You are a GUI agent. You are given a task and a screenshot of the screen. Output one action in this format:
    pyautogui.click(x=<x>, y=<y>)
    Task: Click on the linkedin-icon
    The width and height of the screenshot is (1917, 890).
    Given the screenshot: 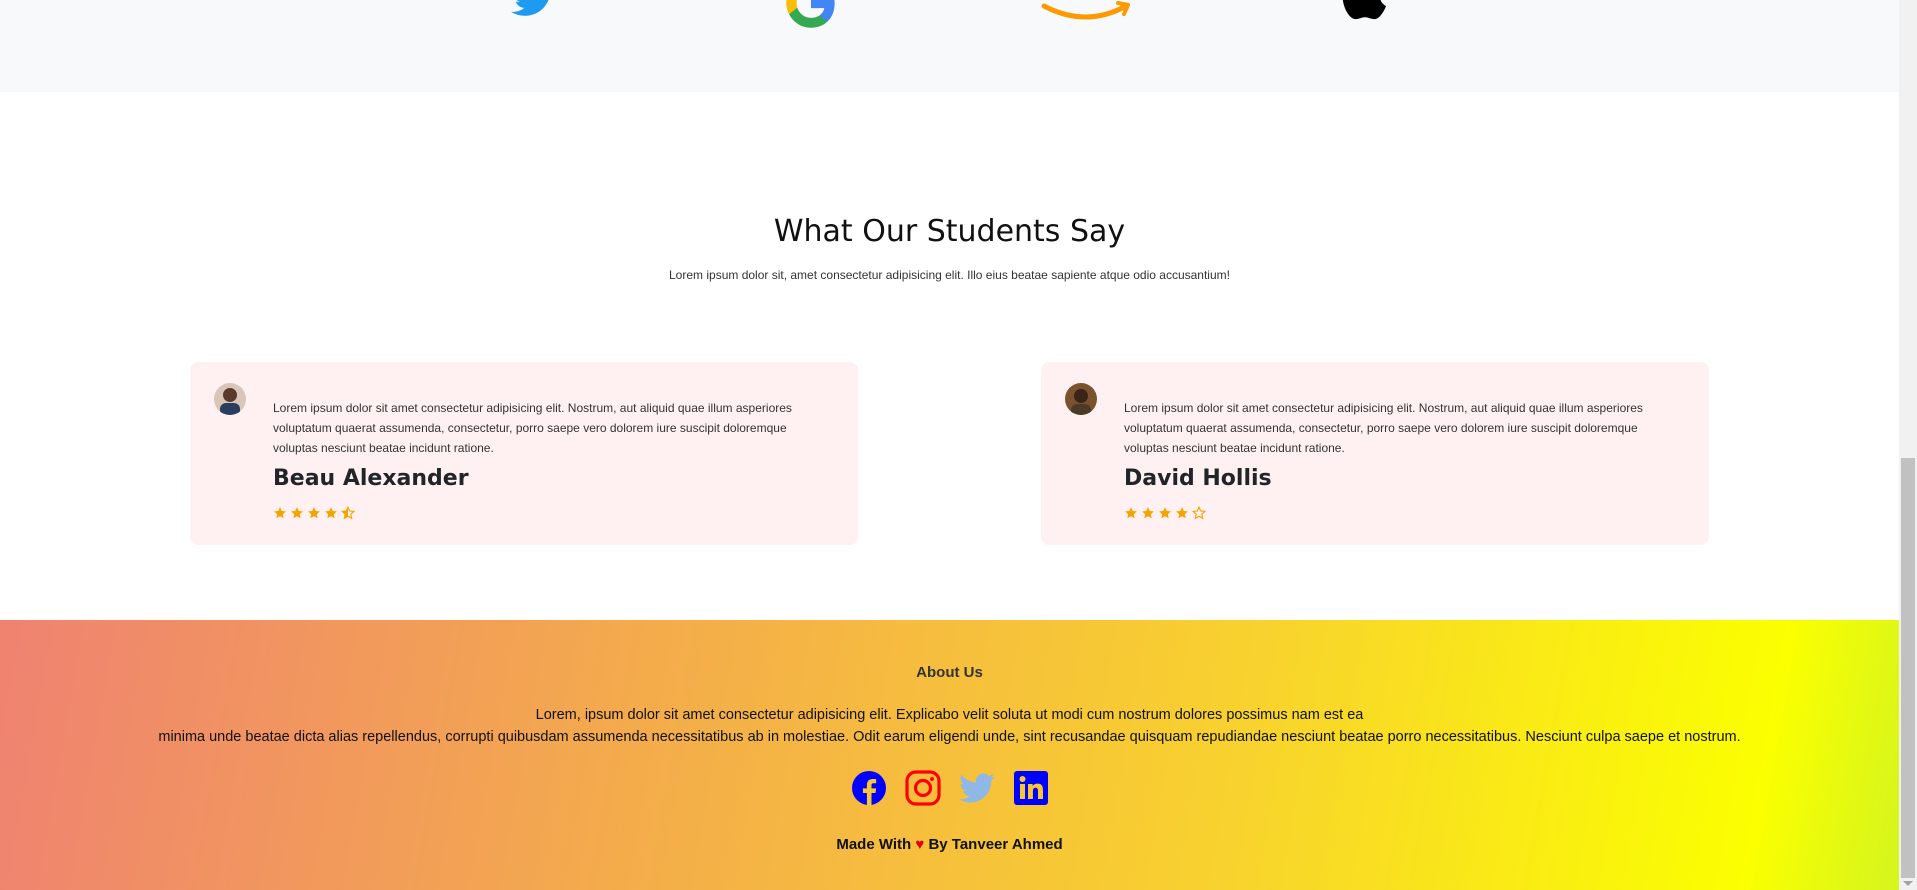 What is the action you would take?
    pyautogui.click(x=1031, y=788)
    